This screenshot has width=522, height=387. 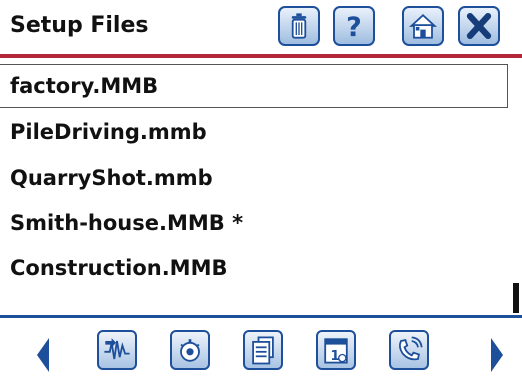 I want to click on documents-button, so click(x=263, y=350).